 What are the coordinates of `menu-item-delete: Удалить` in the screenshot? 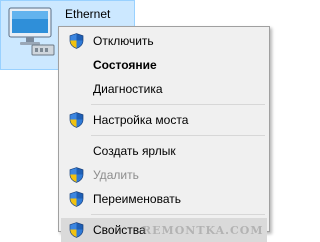 It's located at (164, 175).